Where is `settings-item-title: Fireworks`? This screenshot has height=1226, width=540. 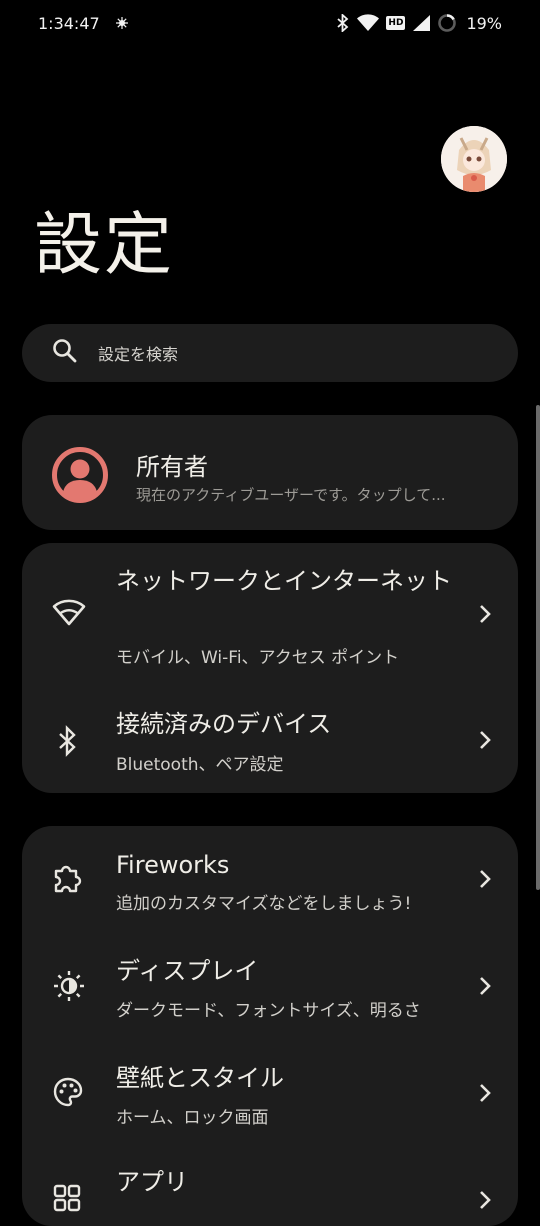
settings-item-title: Fireworks is located at coordinates (173, 865).